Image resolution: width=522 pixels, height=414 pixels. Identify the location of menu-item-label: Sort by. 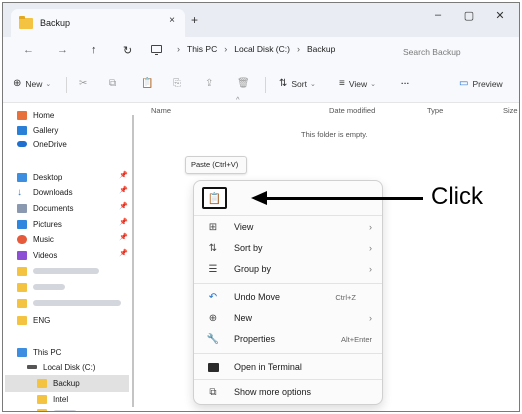
(248, 248).